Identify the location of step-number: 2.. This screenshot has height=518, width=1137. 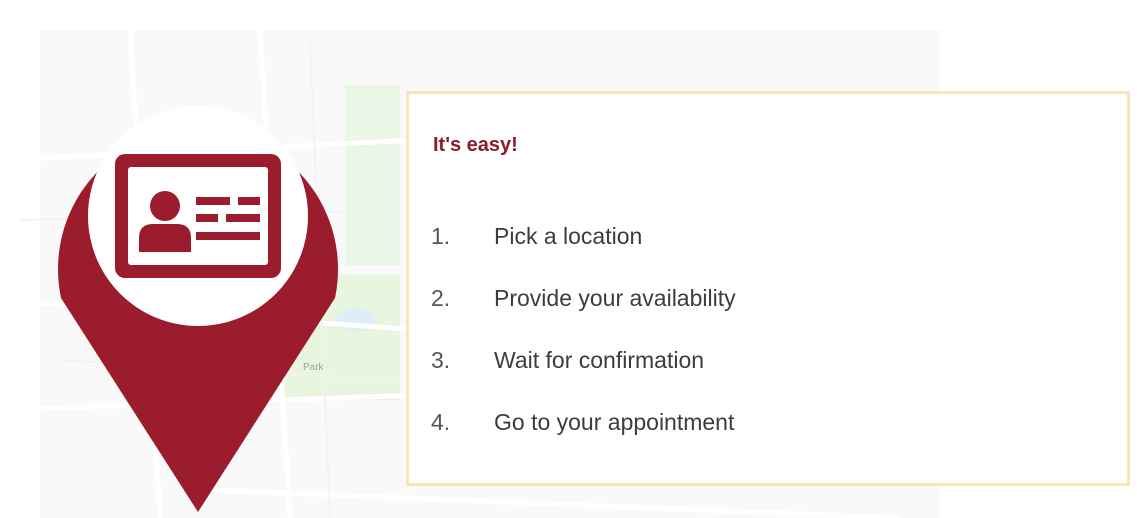
(441, 298).